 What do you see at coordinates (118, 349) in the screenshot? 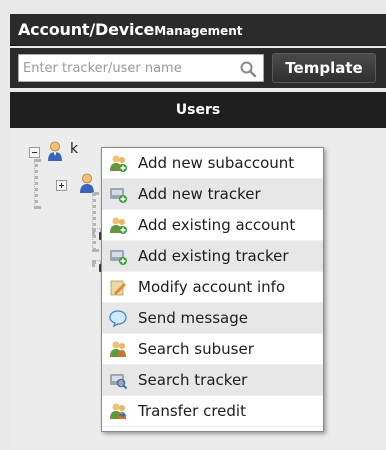
I see `people-search-icon` at bounding box center [118, 349].